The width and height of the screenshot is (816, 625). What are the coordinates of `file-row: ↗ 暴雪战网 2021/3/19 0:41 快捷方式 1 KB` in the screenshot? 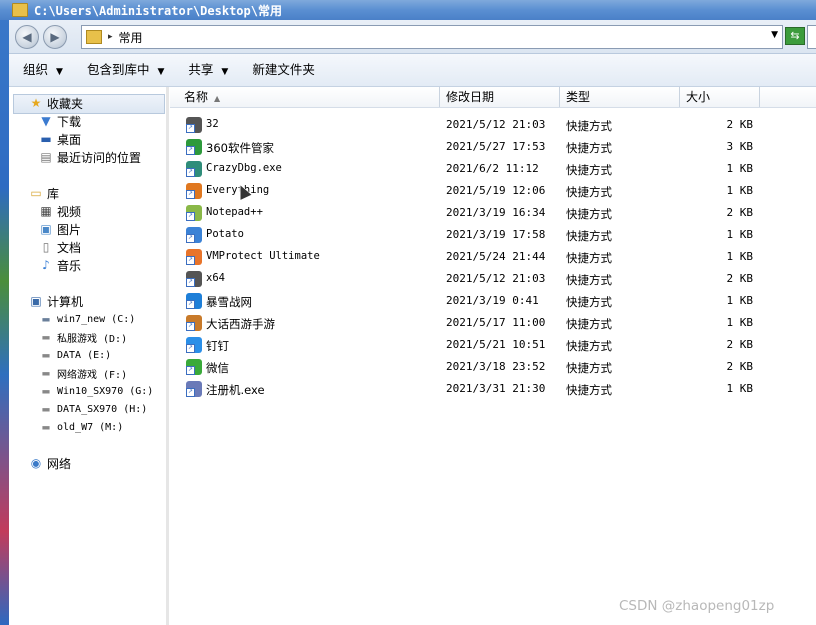 It's located at (468, 301).